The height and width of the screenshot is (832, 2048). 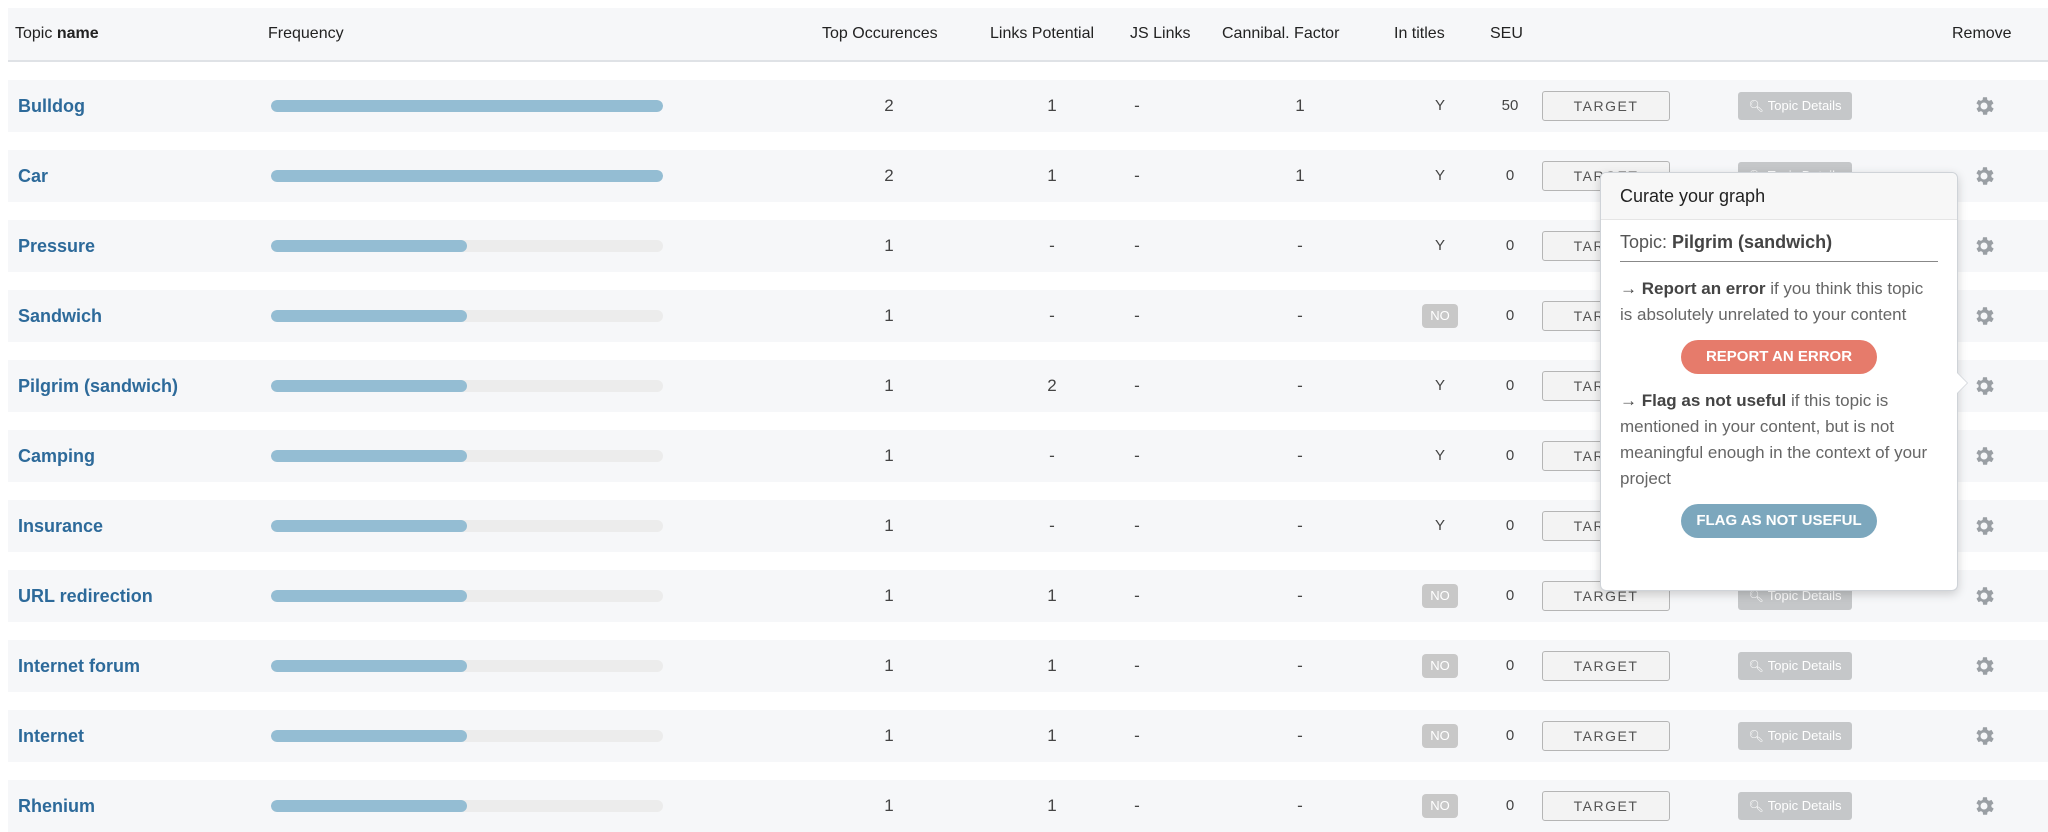 I want to click on header-frequency: Frequency, so click(x=306, y=34).